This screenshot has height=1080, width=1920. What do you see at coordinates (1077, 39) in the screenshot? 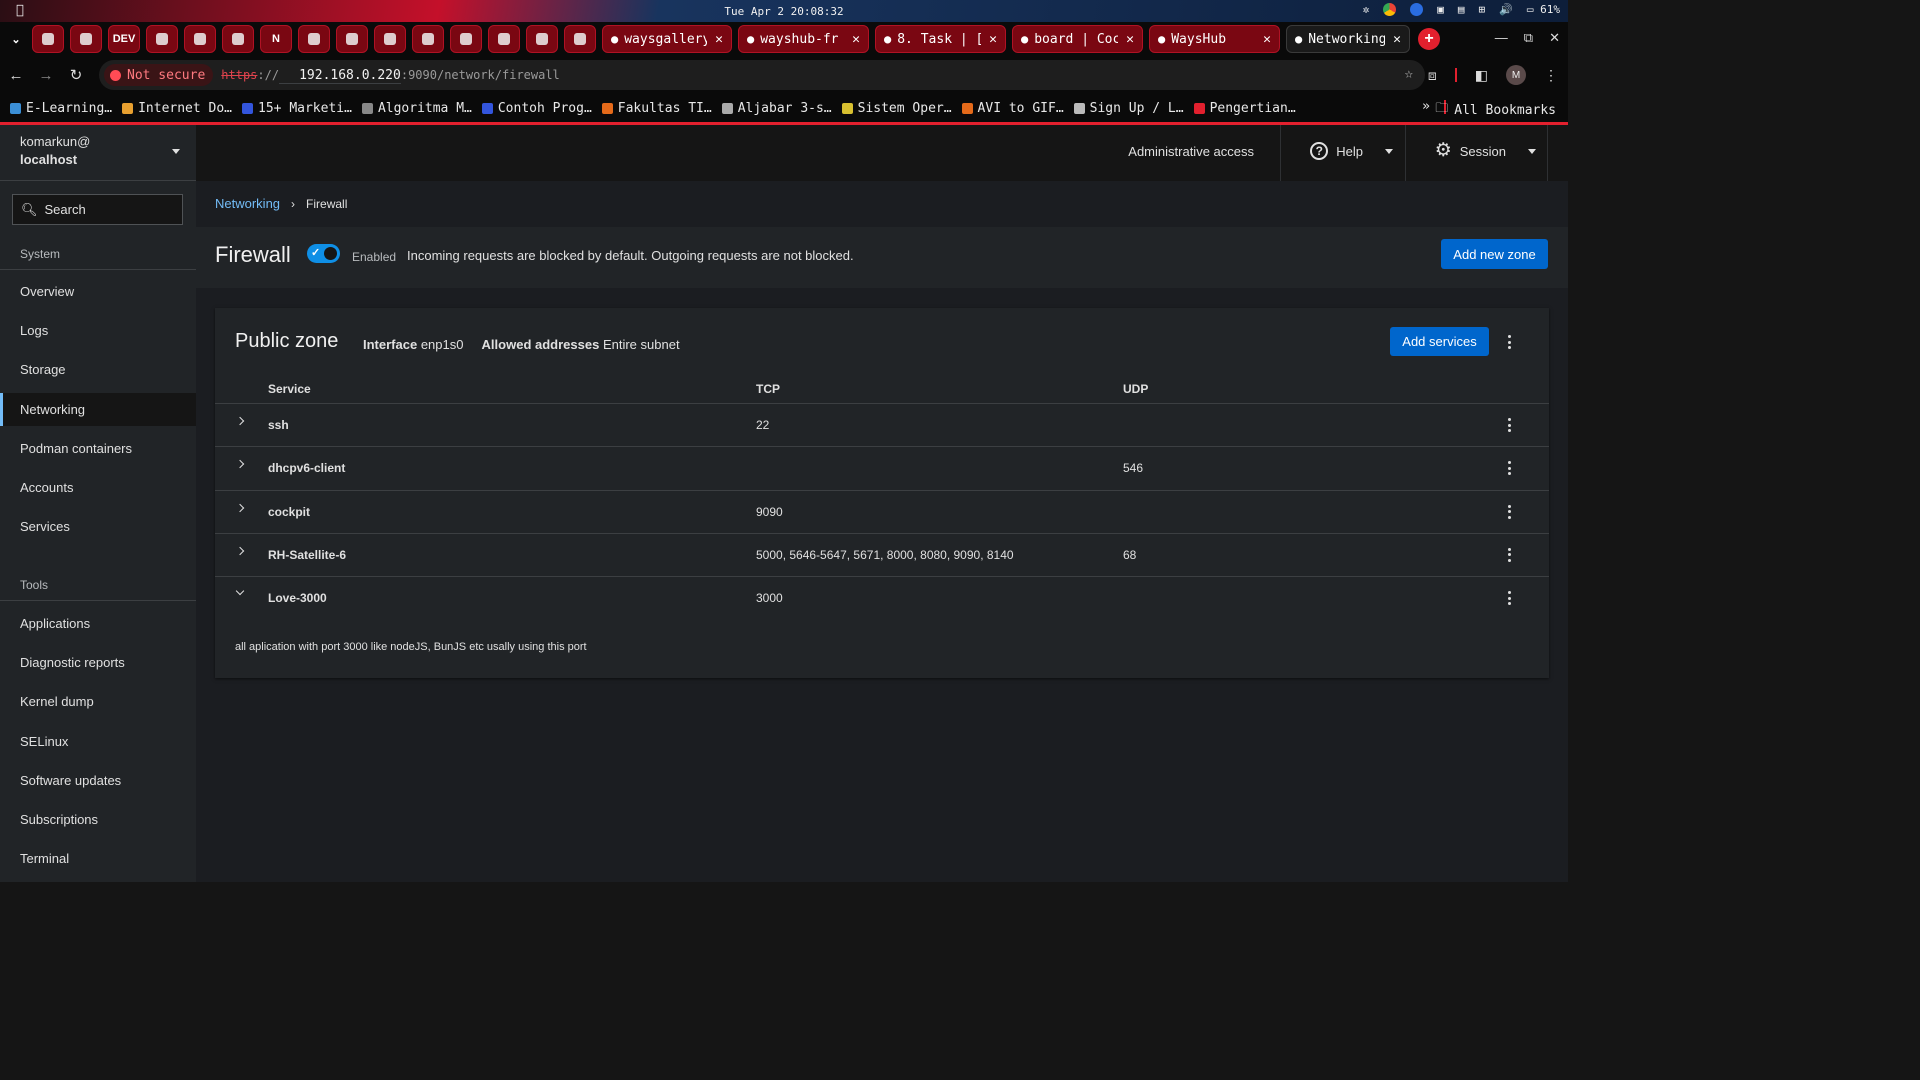
I see `browser-tab: ● board | Coc ✕` at bounding box center [1077, 39].